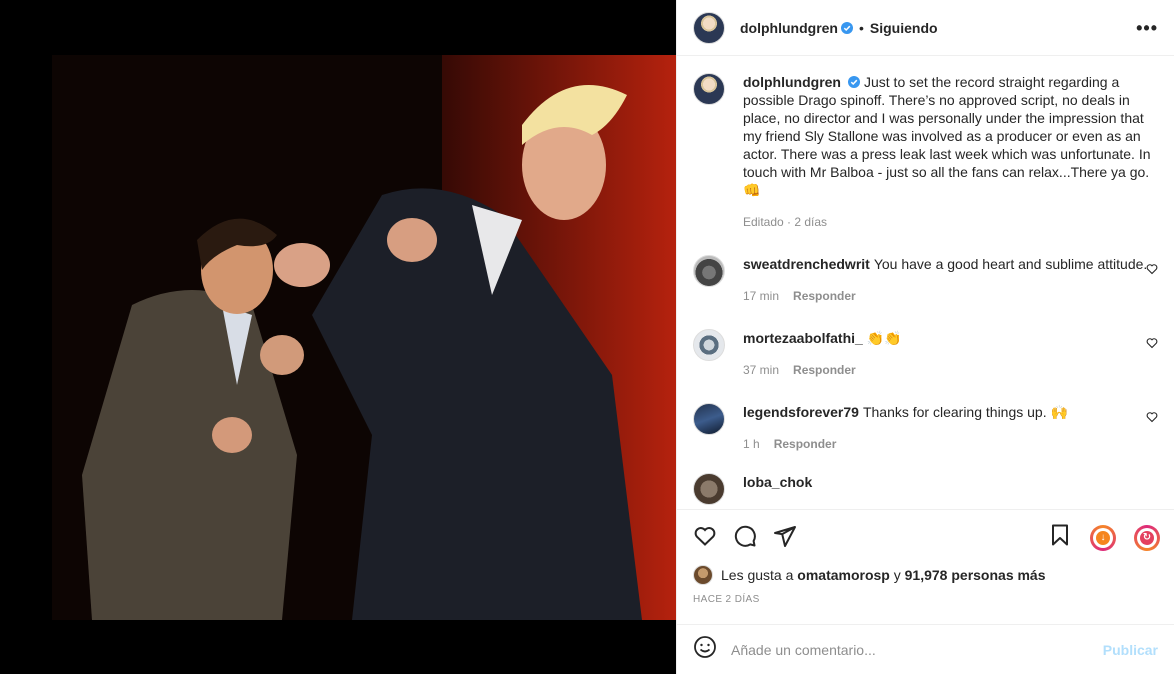  Describe the element at coordinates (925, 489) in the screenshot. I see `comment-item: loba_chok` at that location.